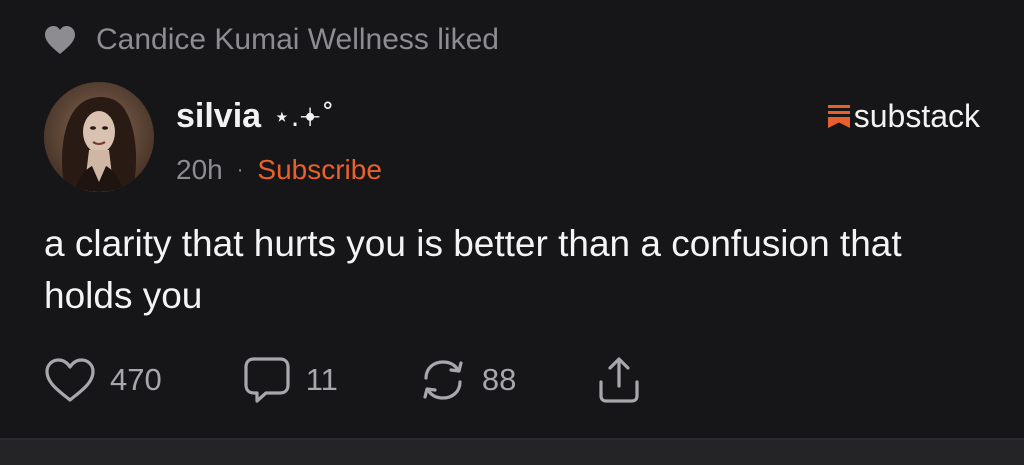 This screenshot has height=465, width=1024. I want to click on share-button, so click(619, 380).